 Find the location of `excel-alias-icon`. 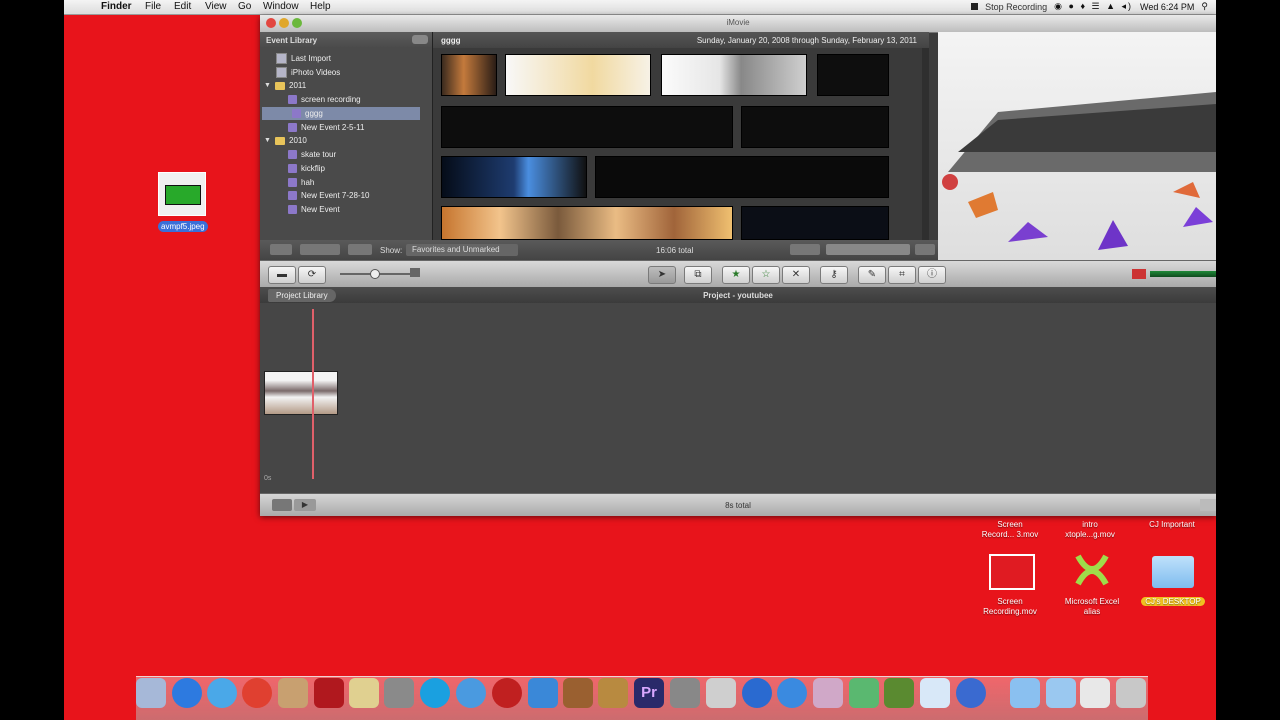

excel-alias-icon is located at coordinates (1092, 570).